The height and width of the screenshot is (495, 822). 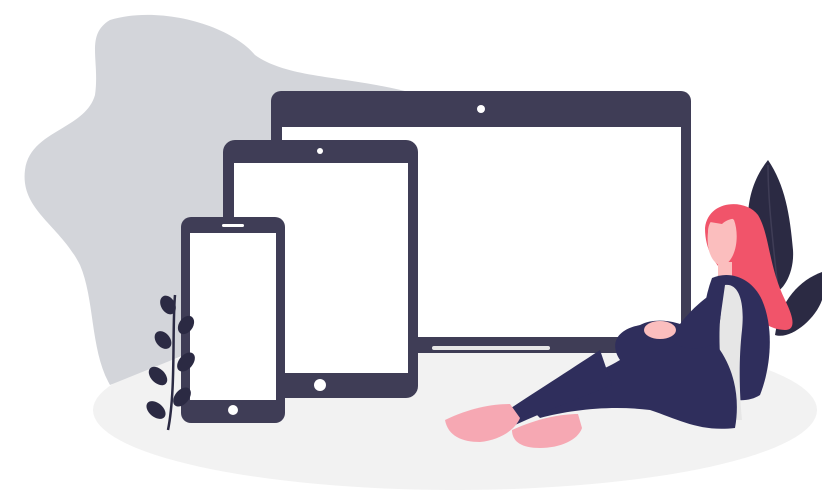 What do you see at coordinates (320, 151) in the screenshot?
I see `tablet-camera-icon` at bounding box center [320, 151].